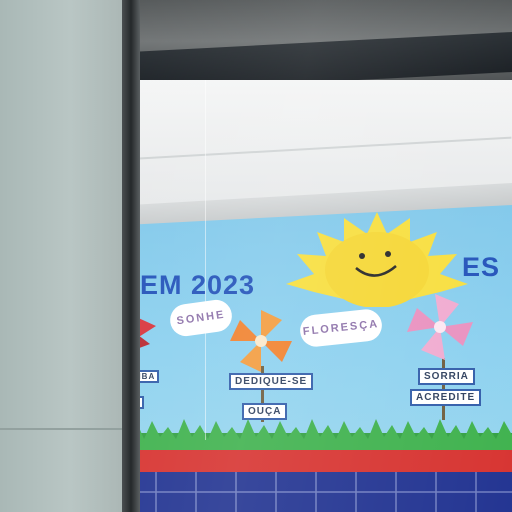 The height and width of the screenshot is (512, 512). Describe the element at coordinates (321, 492) in the screenshot. I see `blue-tile-wall` at that location.